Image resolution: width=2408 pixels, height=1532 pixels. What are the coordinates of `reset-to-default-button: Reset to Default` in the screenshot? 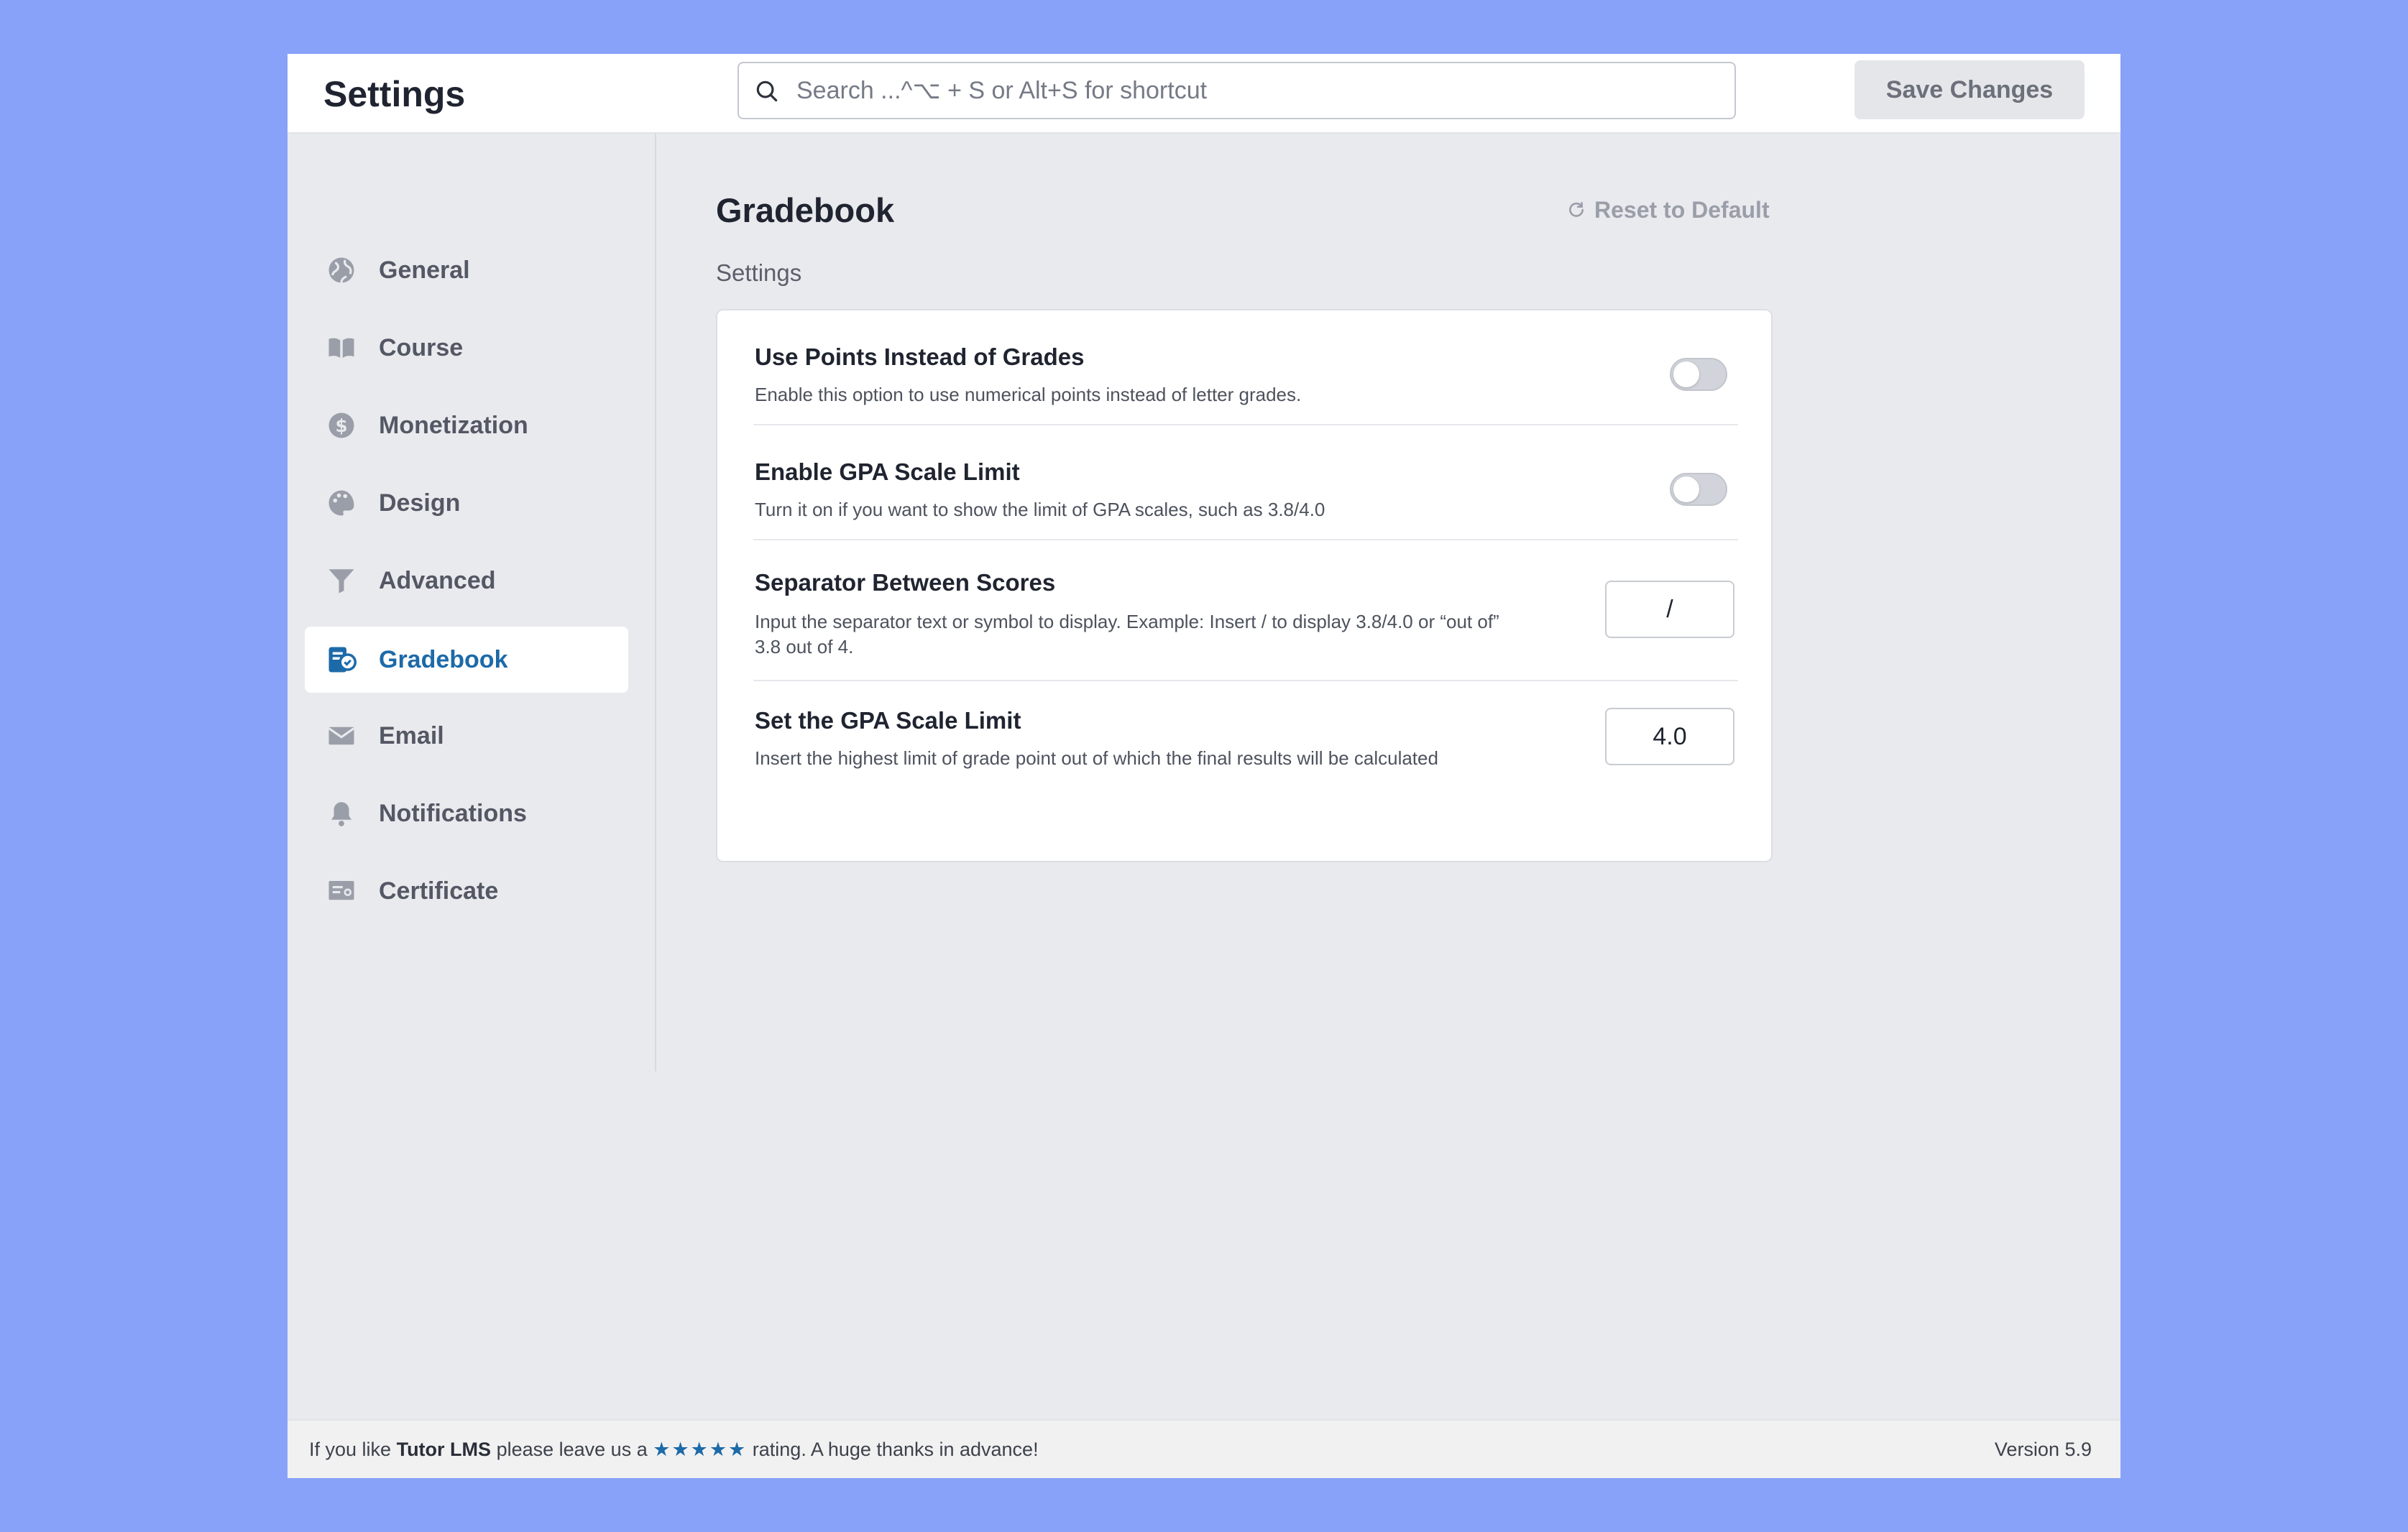 It's located at (1669, 210).